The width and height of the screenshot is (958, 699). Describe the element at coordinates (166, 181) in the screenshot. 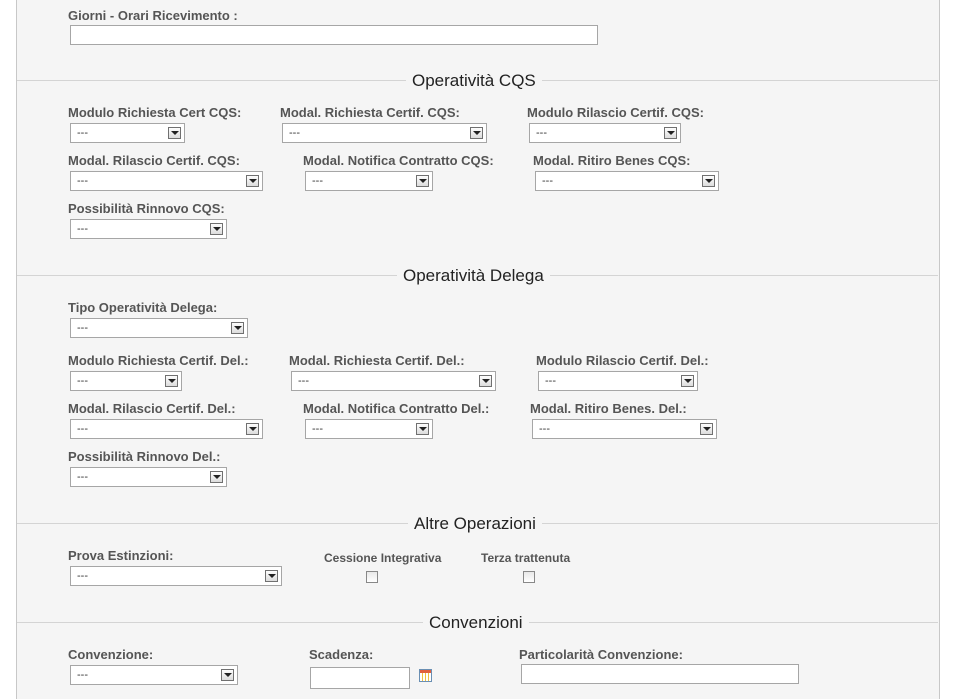

I see `cqs-modal-rilascio-select: ---` at that location.